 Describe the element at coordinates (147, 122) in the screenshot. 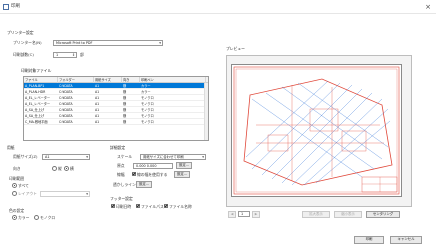

I see `table-cell: モノクロ` at that location.